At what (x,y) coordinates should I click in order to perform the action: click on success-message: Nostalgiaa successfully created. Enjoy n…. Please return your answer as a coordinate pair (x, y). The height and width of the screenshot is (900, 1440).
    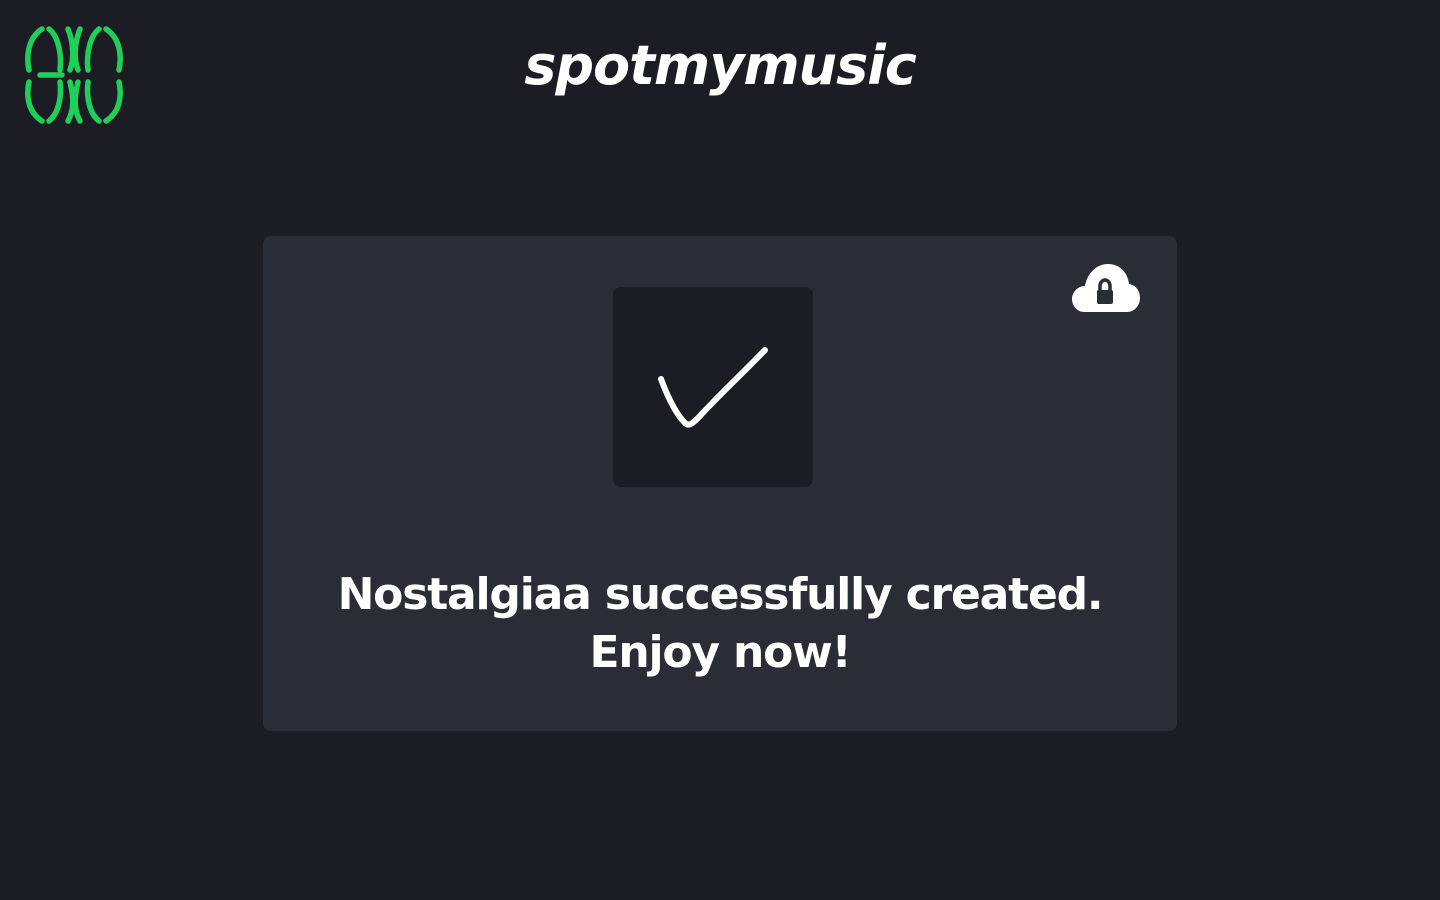
    Looking at the image, I should click on (720, 624).